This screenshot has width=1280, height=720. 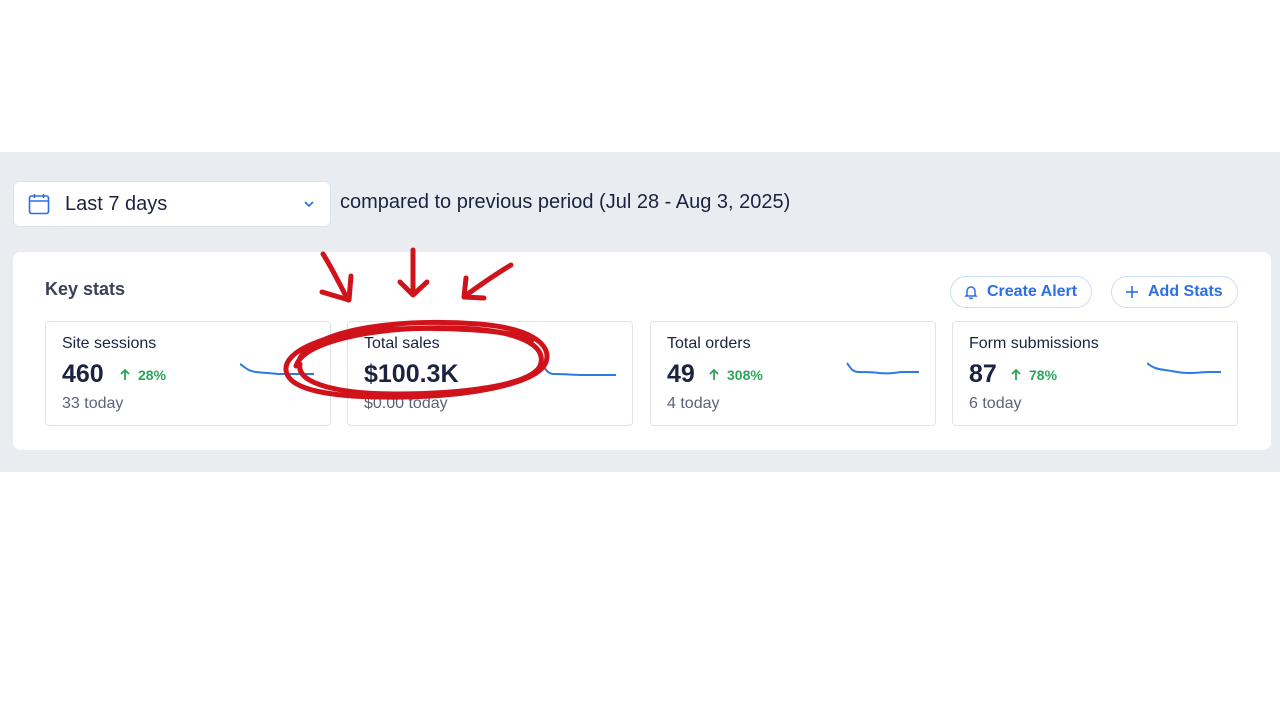 I want to click on stat-change: 78%, so click(x=1033, y=375).